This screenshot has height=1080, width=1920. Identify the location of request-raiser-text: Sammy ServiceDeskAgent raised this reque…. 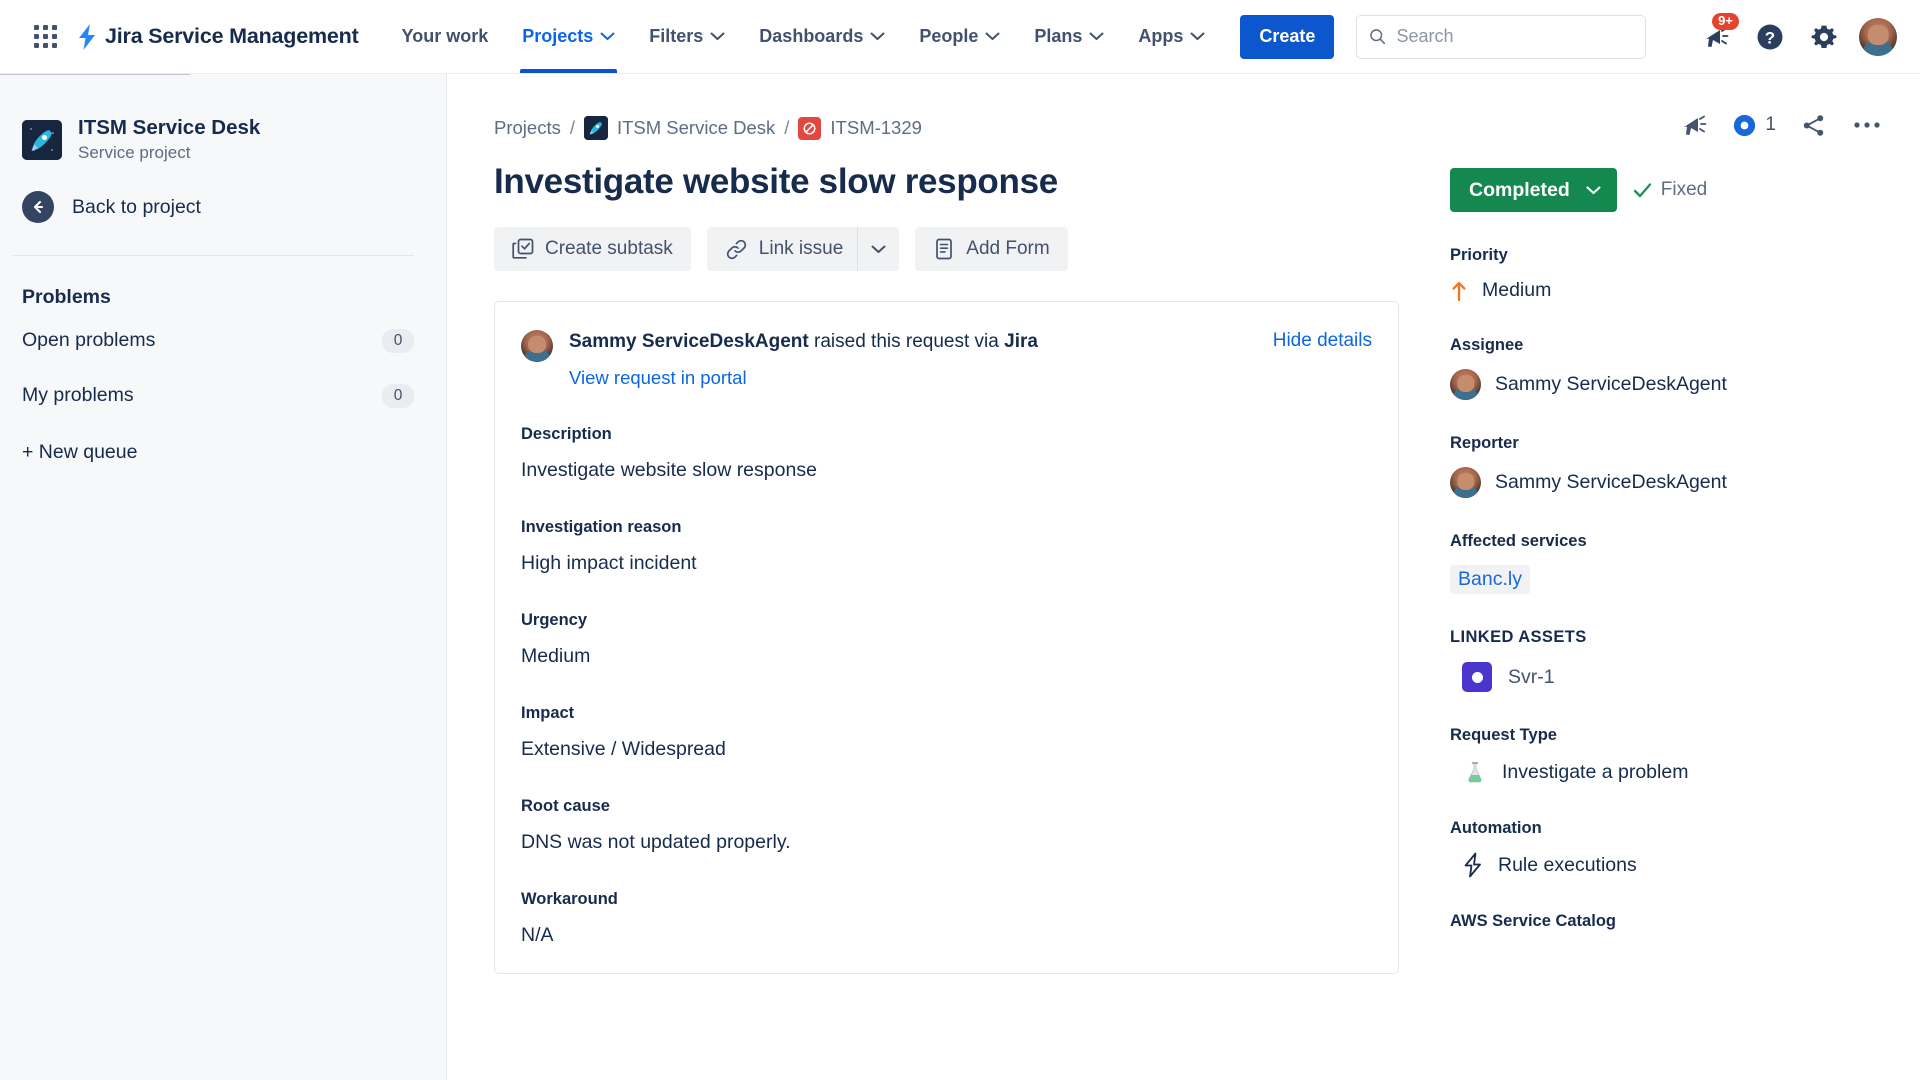
(803, 359).